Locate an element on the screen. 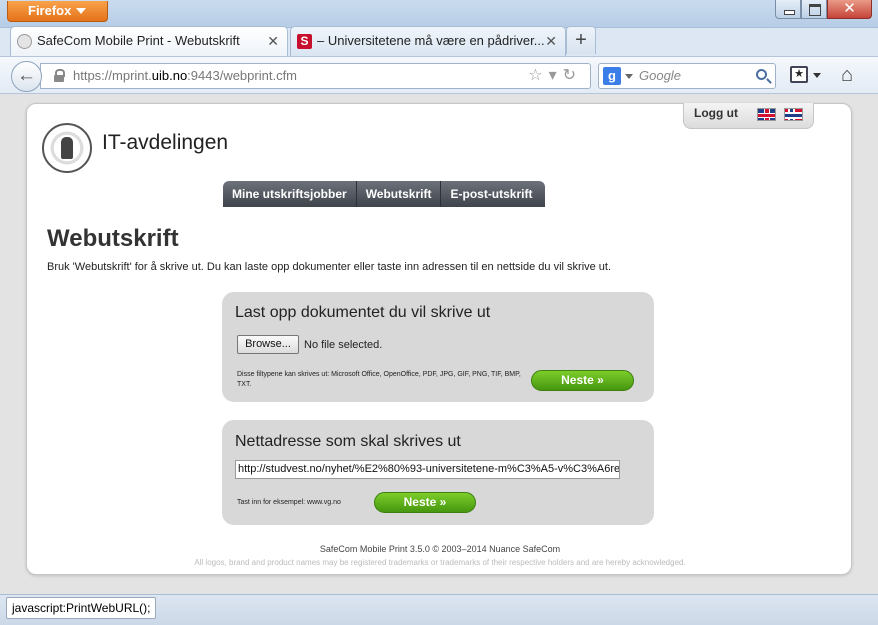 The width and height of the screenshot is (878, 625). maximize-button is located at coordinates (814, 9).